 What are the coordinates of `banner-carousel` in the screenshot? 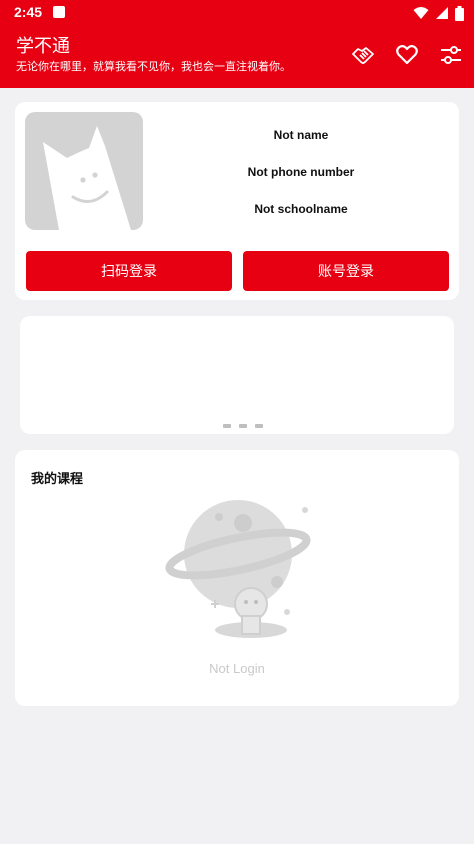 It's located at (237, 375).